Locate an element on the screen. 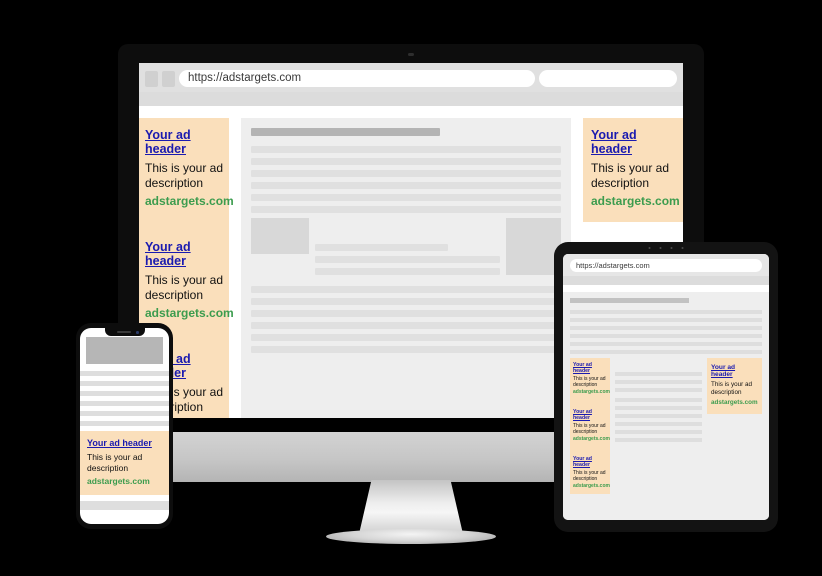 The image size is (822, 576). phone-content-lines is located at coordinates (124, 398).